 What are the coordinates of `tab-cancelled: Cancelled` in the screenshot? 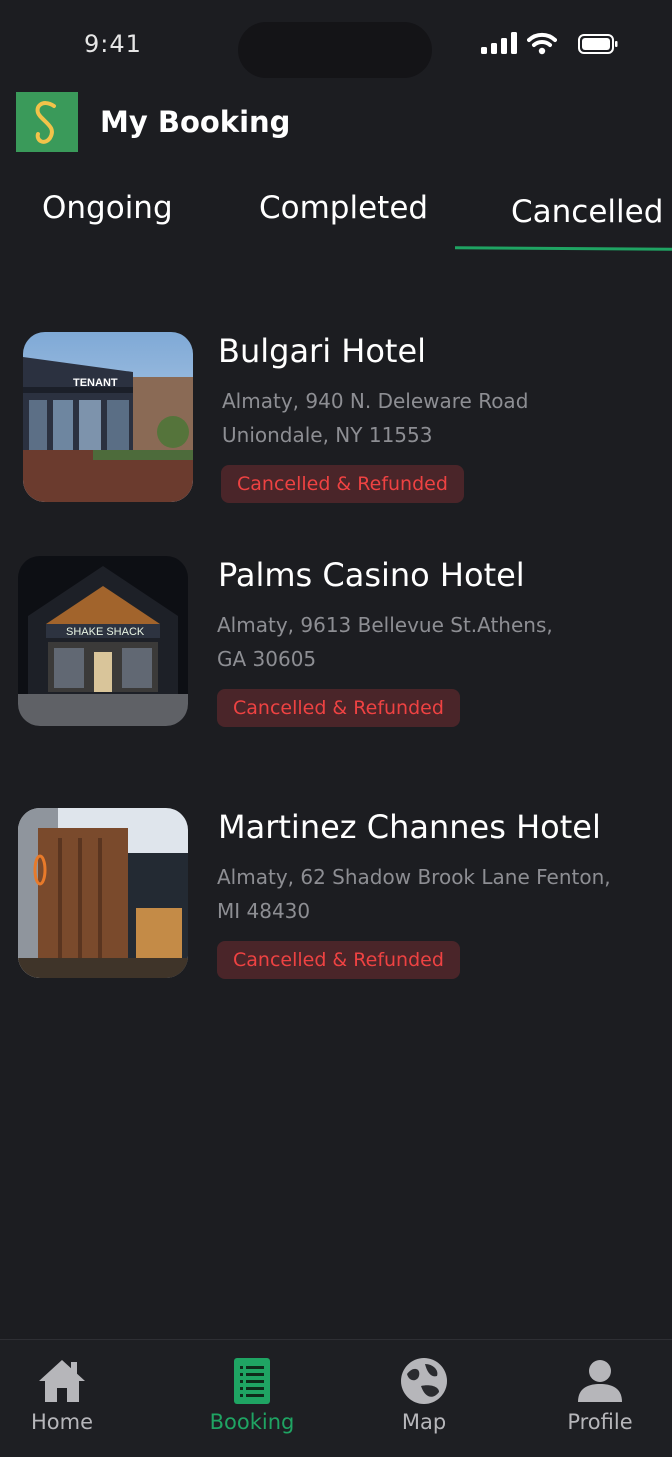 It's located at (587, 212).